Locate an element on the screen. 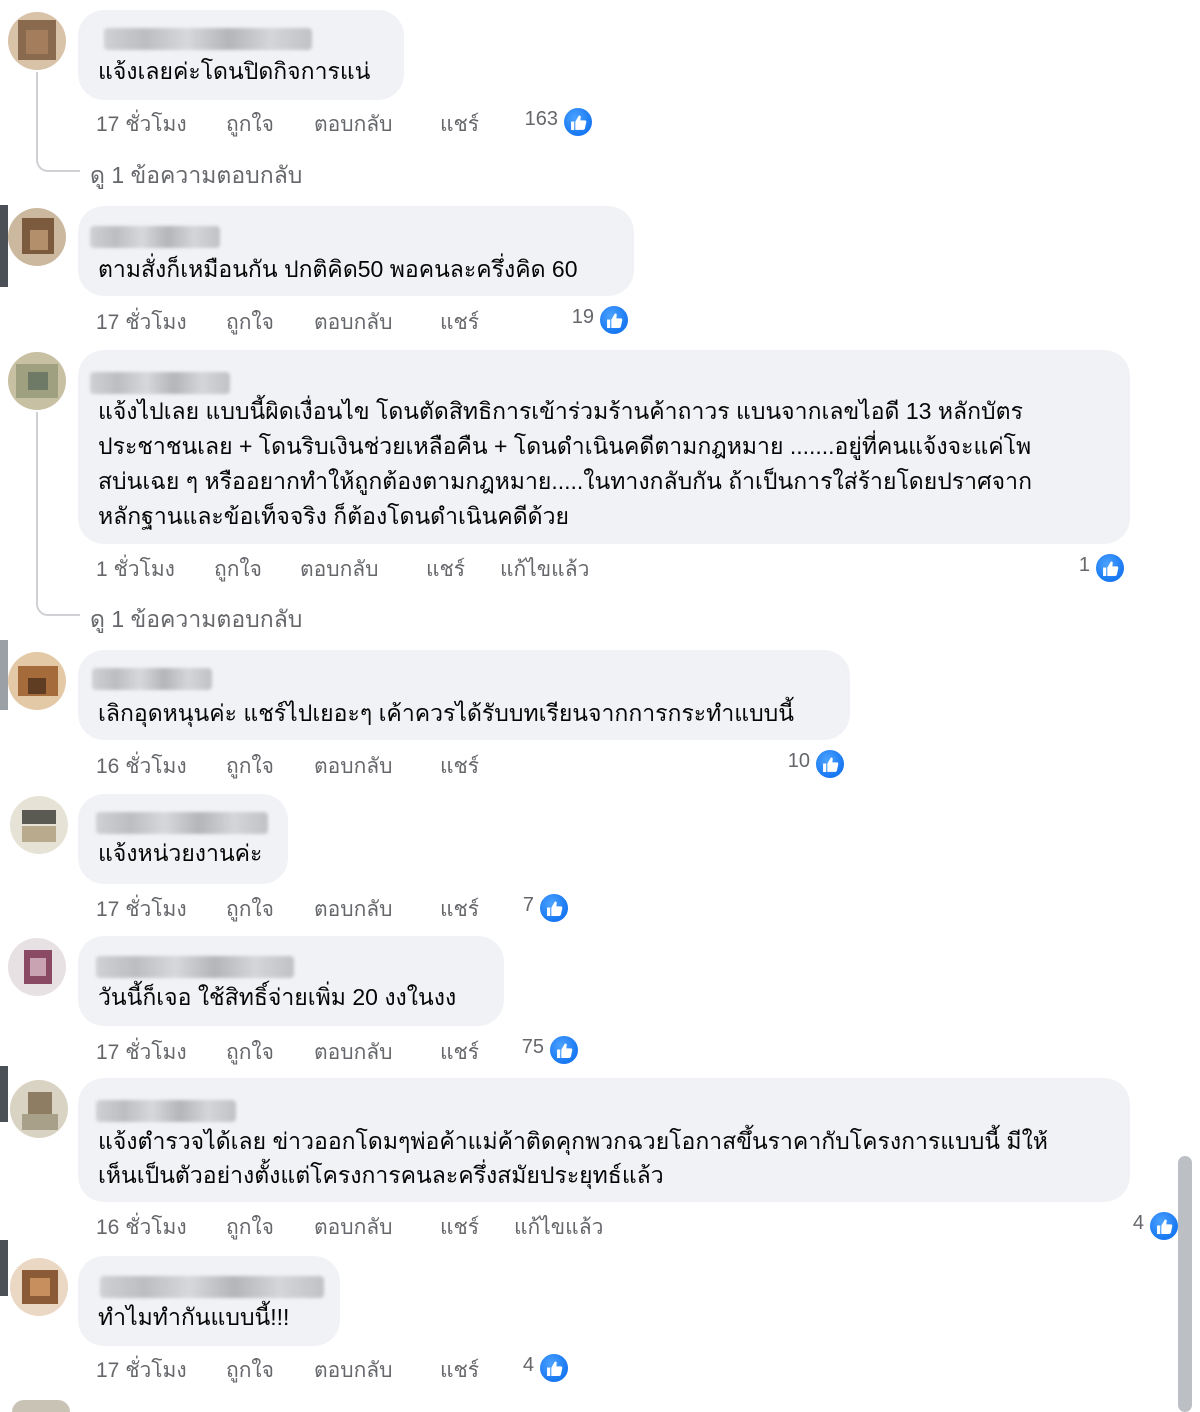  reaction-count: 163 is located at coordinates (547, 122).